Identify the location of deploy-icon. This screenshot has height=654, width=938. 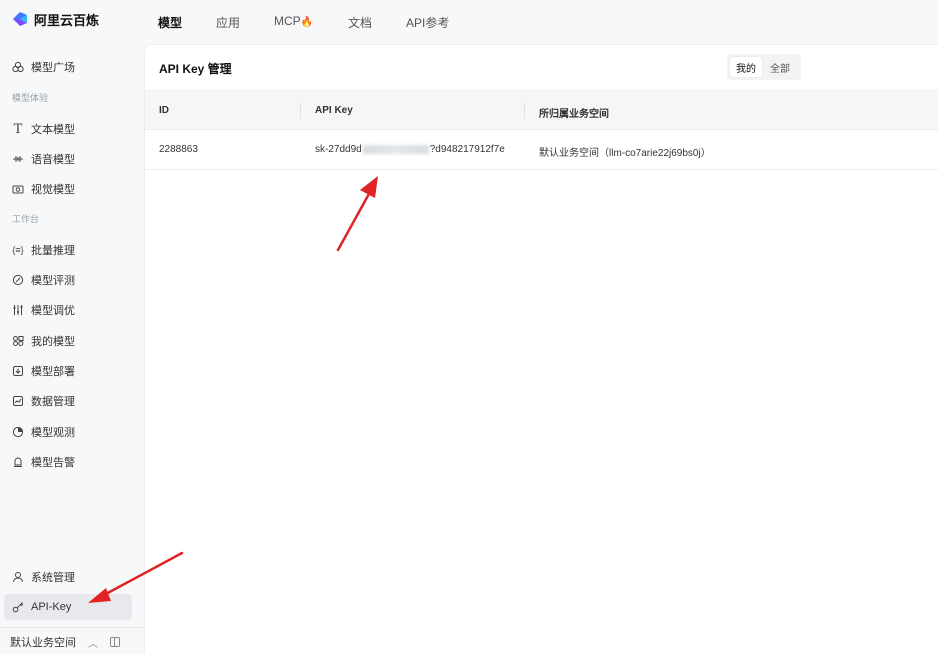
(18, 371).